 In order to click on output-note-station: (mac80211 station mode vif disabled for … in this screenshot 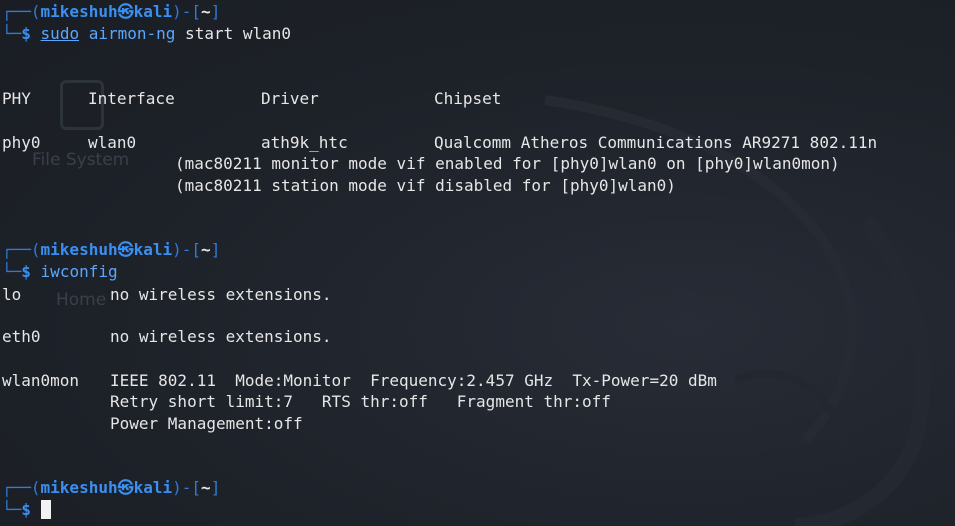, I will do `click(425, 185)`.